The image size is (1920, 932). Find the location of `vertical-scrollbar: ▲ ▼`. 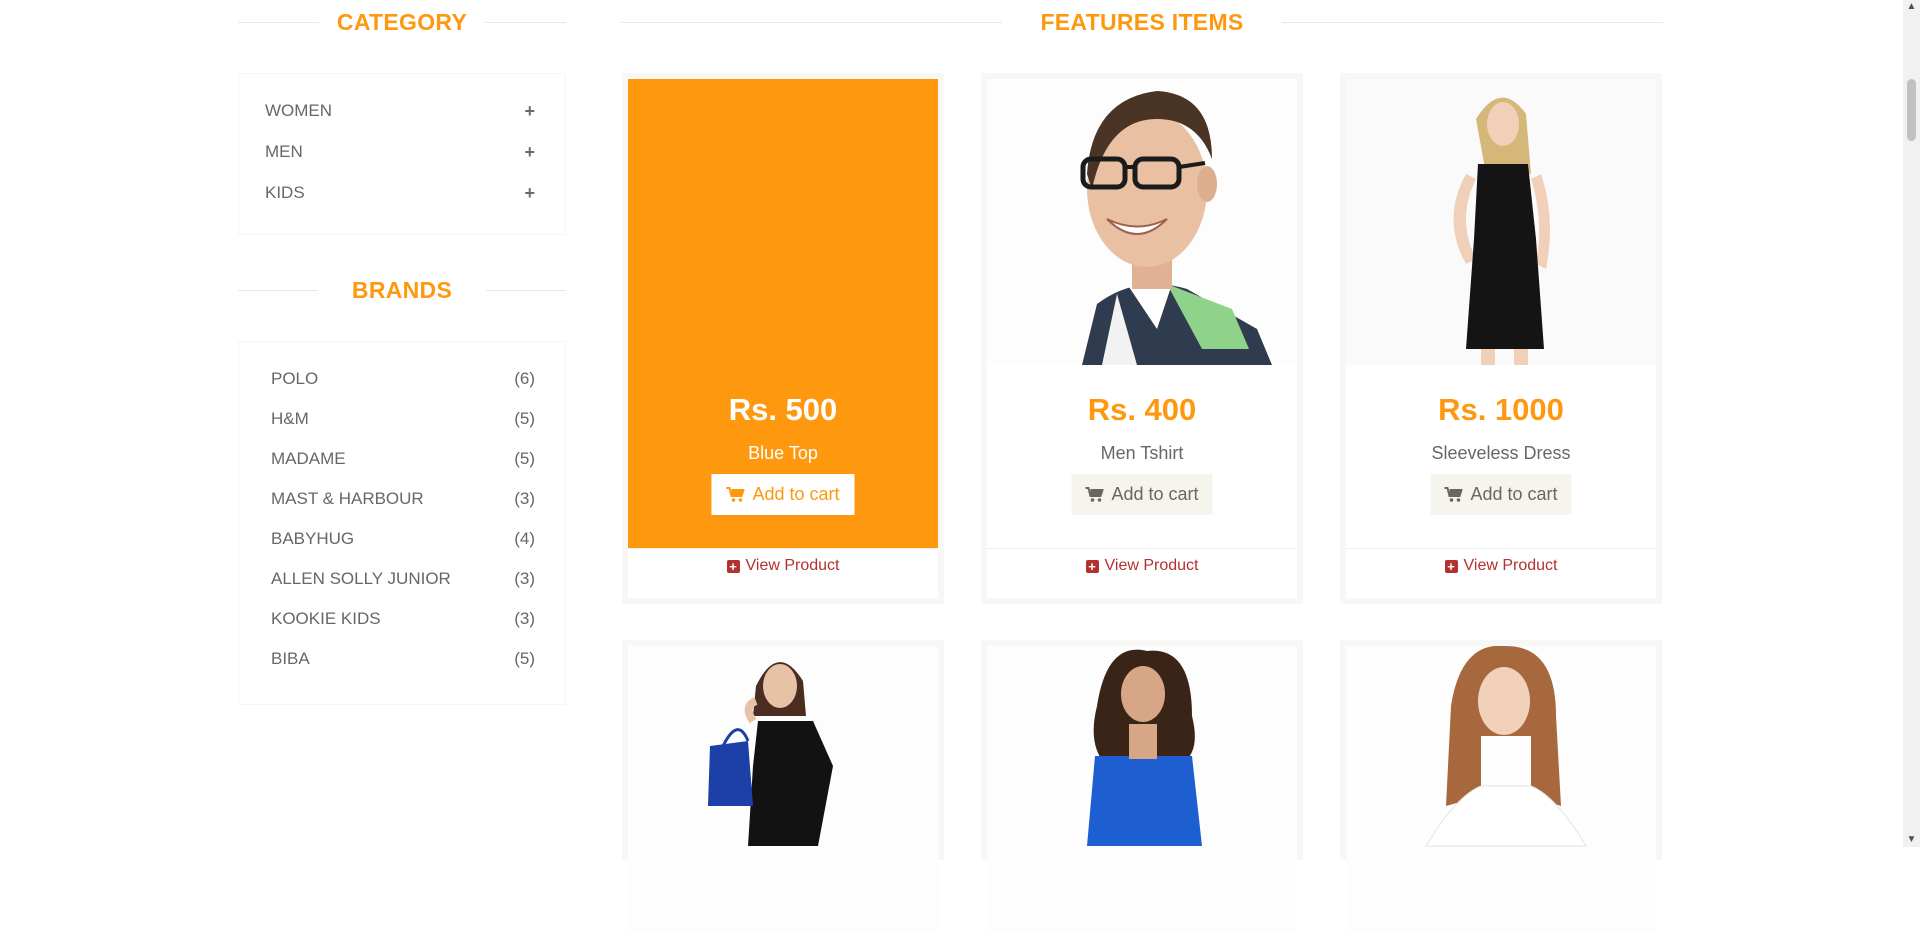

vertical-scrollbar: ▲ ▼ is located at coordinates (1911, 423).